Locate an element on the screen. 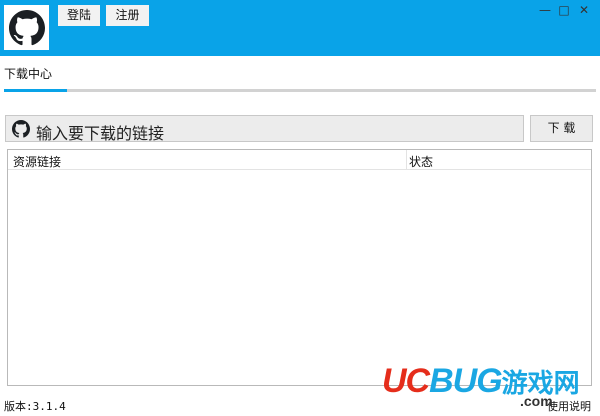 The width and height of the screenshot is (600, 416). download-button: 下 载 is located at coordinates (561, 128).